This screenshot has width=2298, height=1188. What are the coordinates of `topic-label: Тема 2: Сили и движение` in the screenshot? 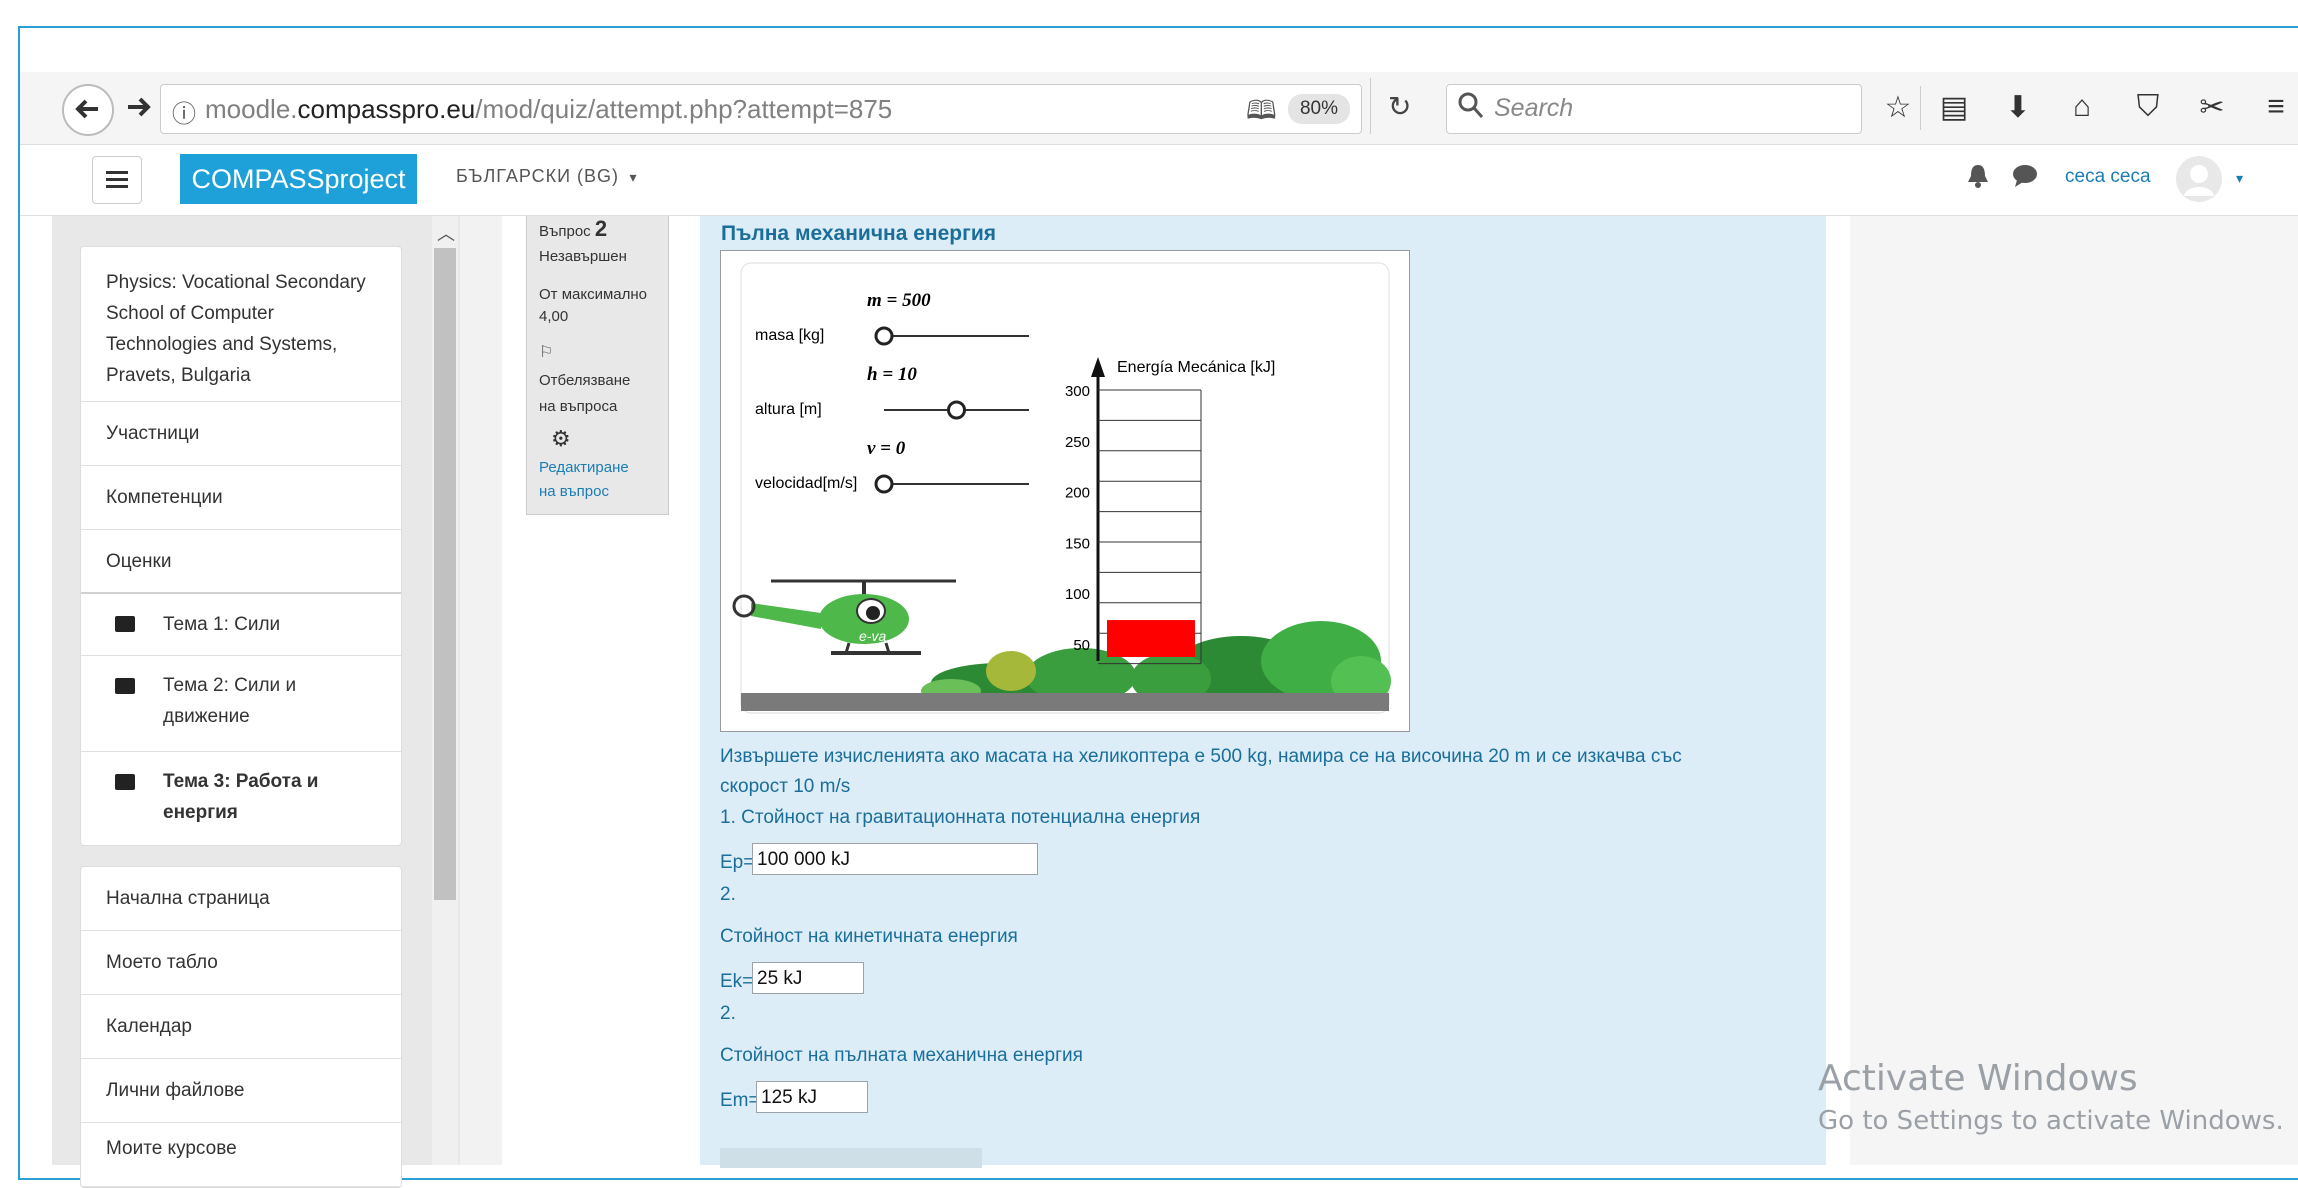 It's located at (230, 701).